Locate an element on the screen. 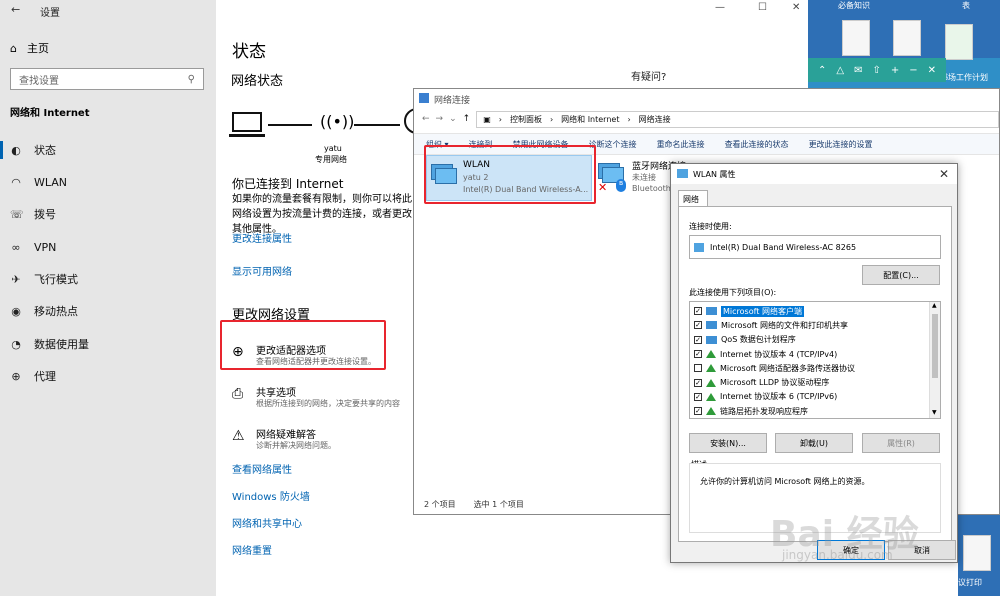  list-item-label: Microsoft 网络客户端 is located at coordinates (762, 311).